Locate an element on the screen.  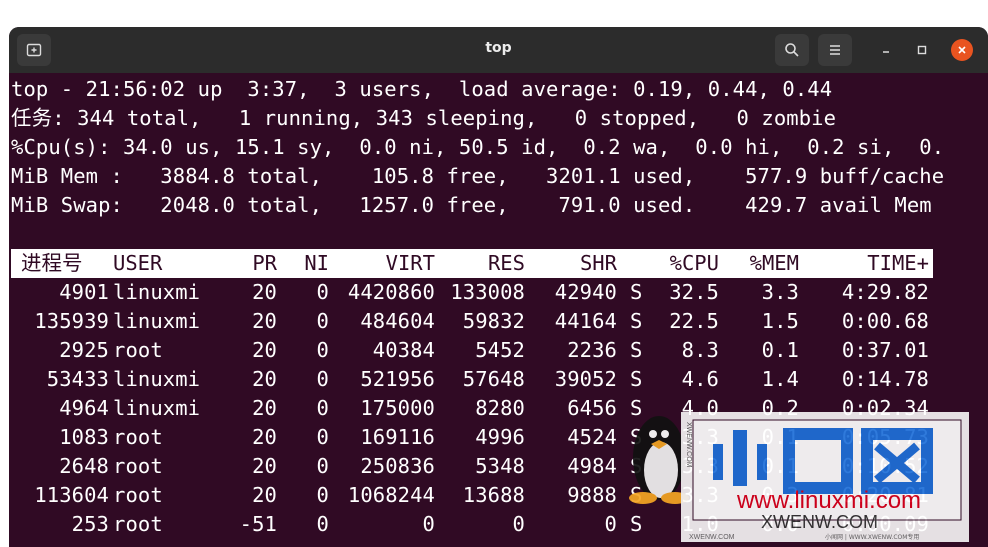
col-mem: %MEM is located at coordinates (774, 263).